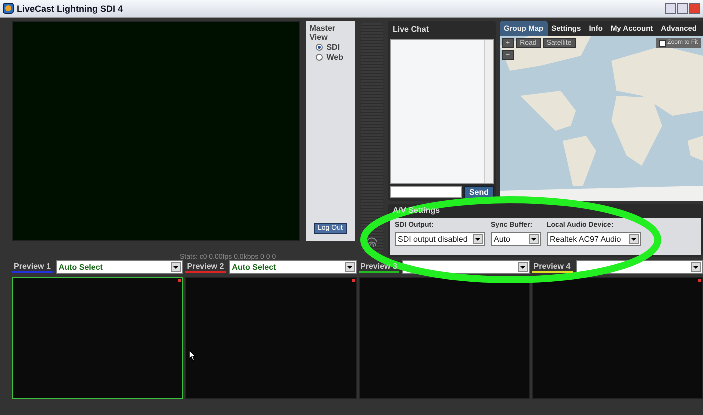  Describe the element at coordinates (488, 111) in the screenshot. I see `scrollbar` at that location.